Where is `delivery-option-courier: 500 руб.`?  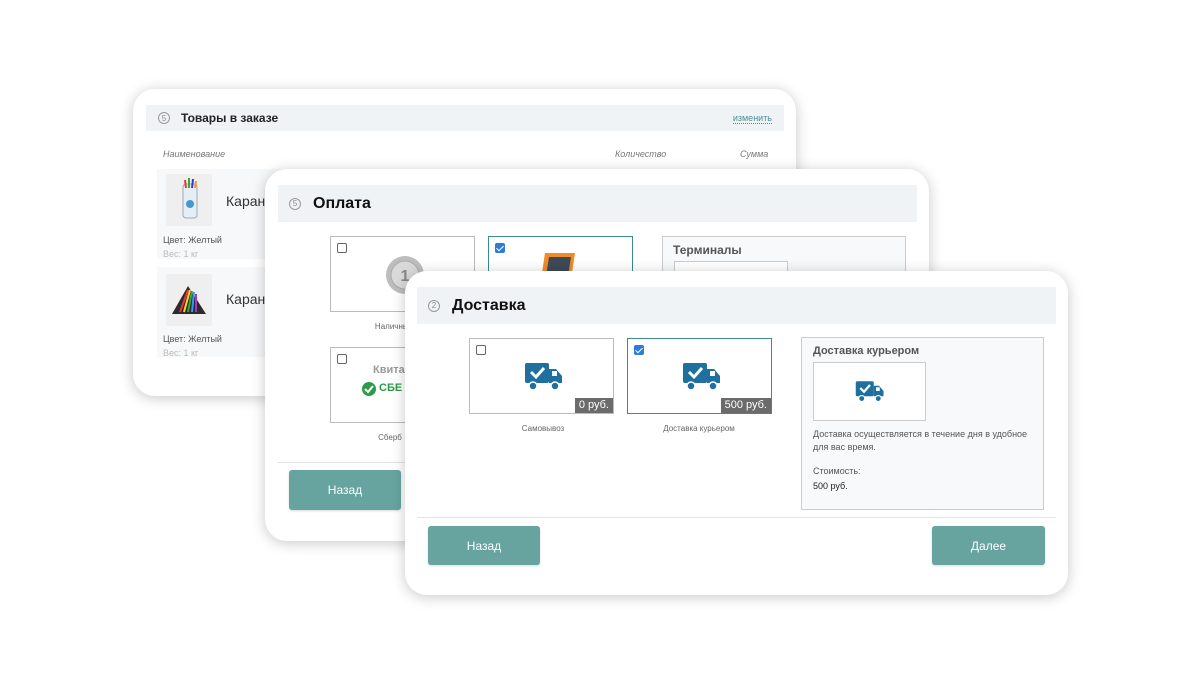
delivery-option-courier: 500 руб. is located at coordinates (699, 376).